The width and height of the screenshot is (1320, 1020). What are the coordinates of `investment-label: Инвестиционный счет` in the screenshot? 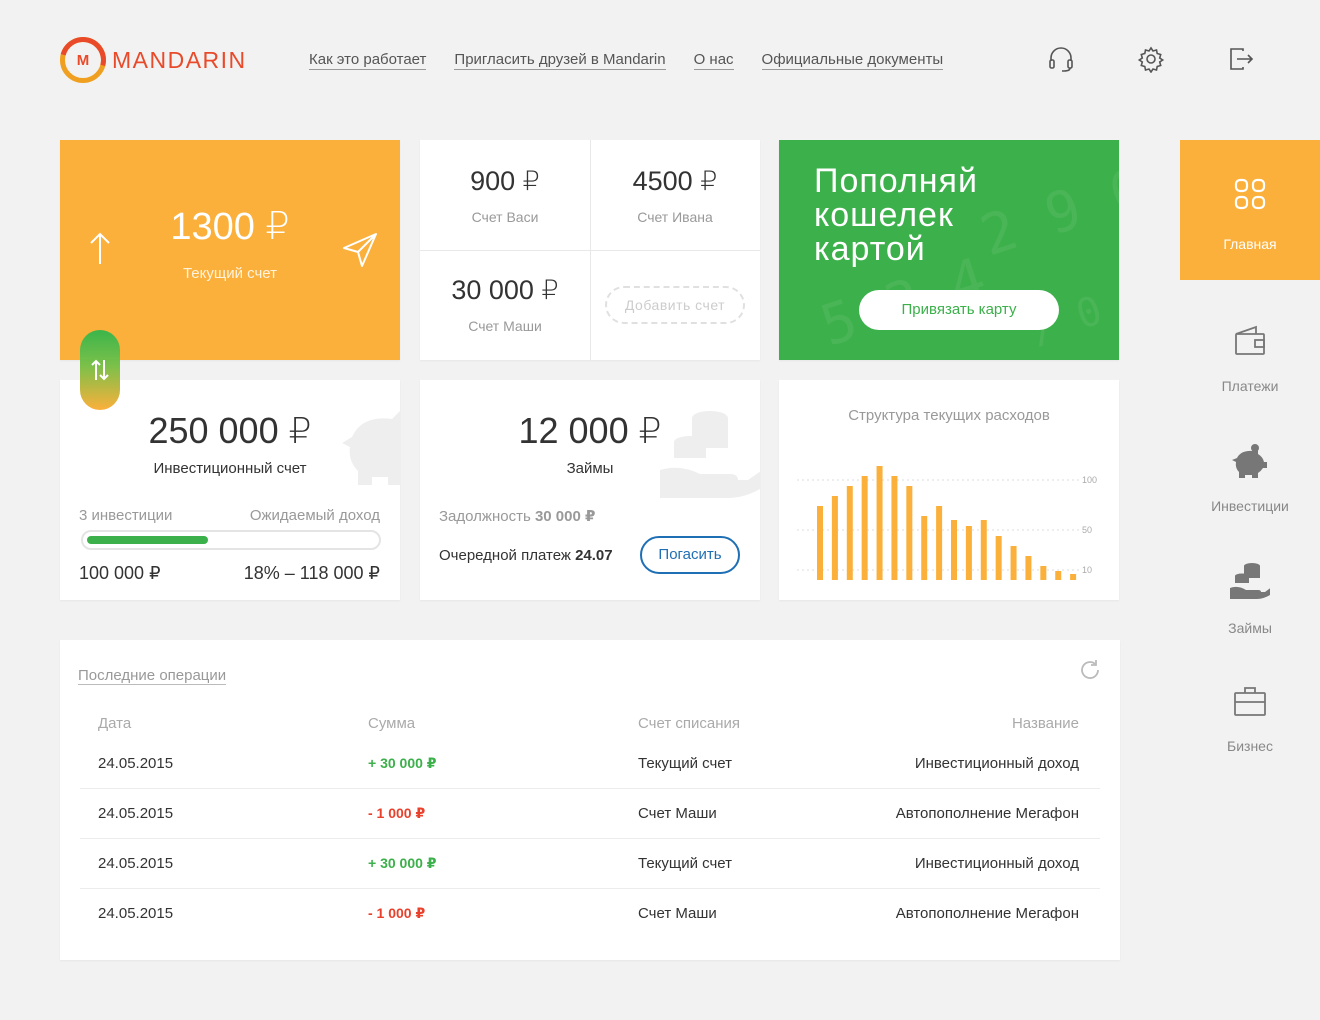 It's located at (230, 468).